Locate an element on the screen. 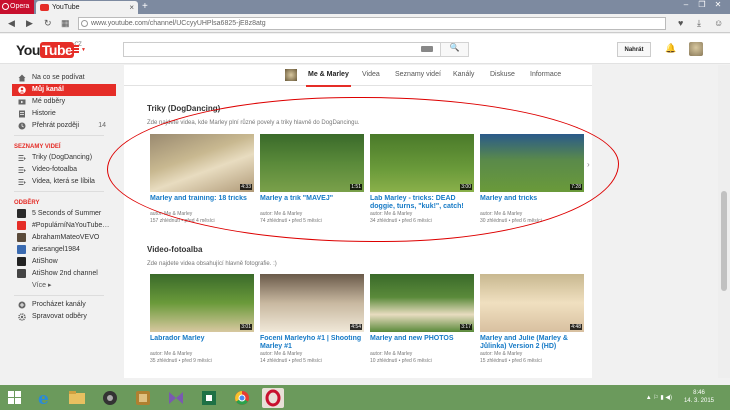  reload-button: ↻ is located at coordinates (48, 23).